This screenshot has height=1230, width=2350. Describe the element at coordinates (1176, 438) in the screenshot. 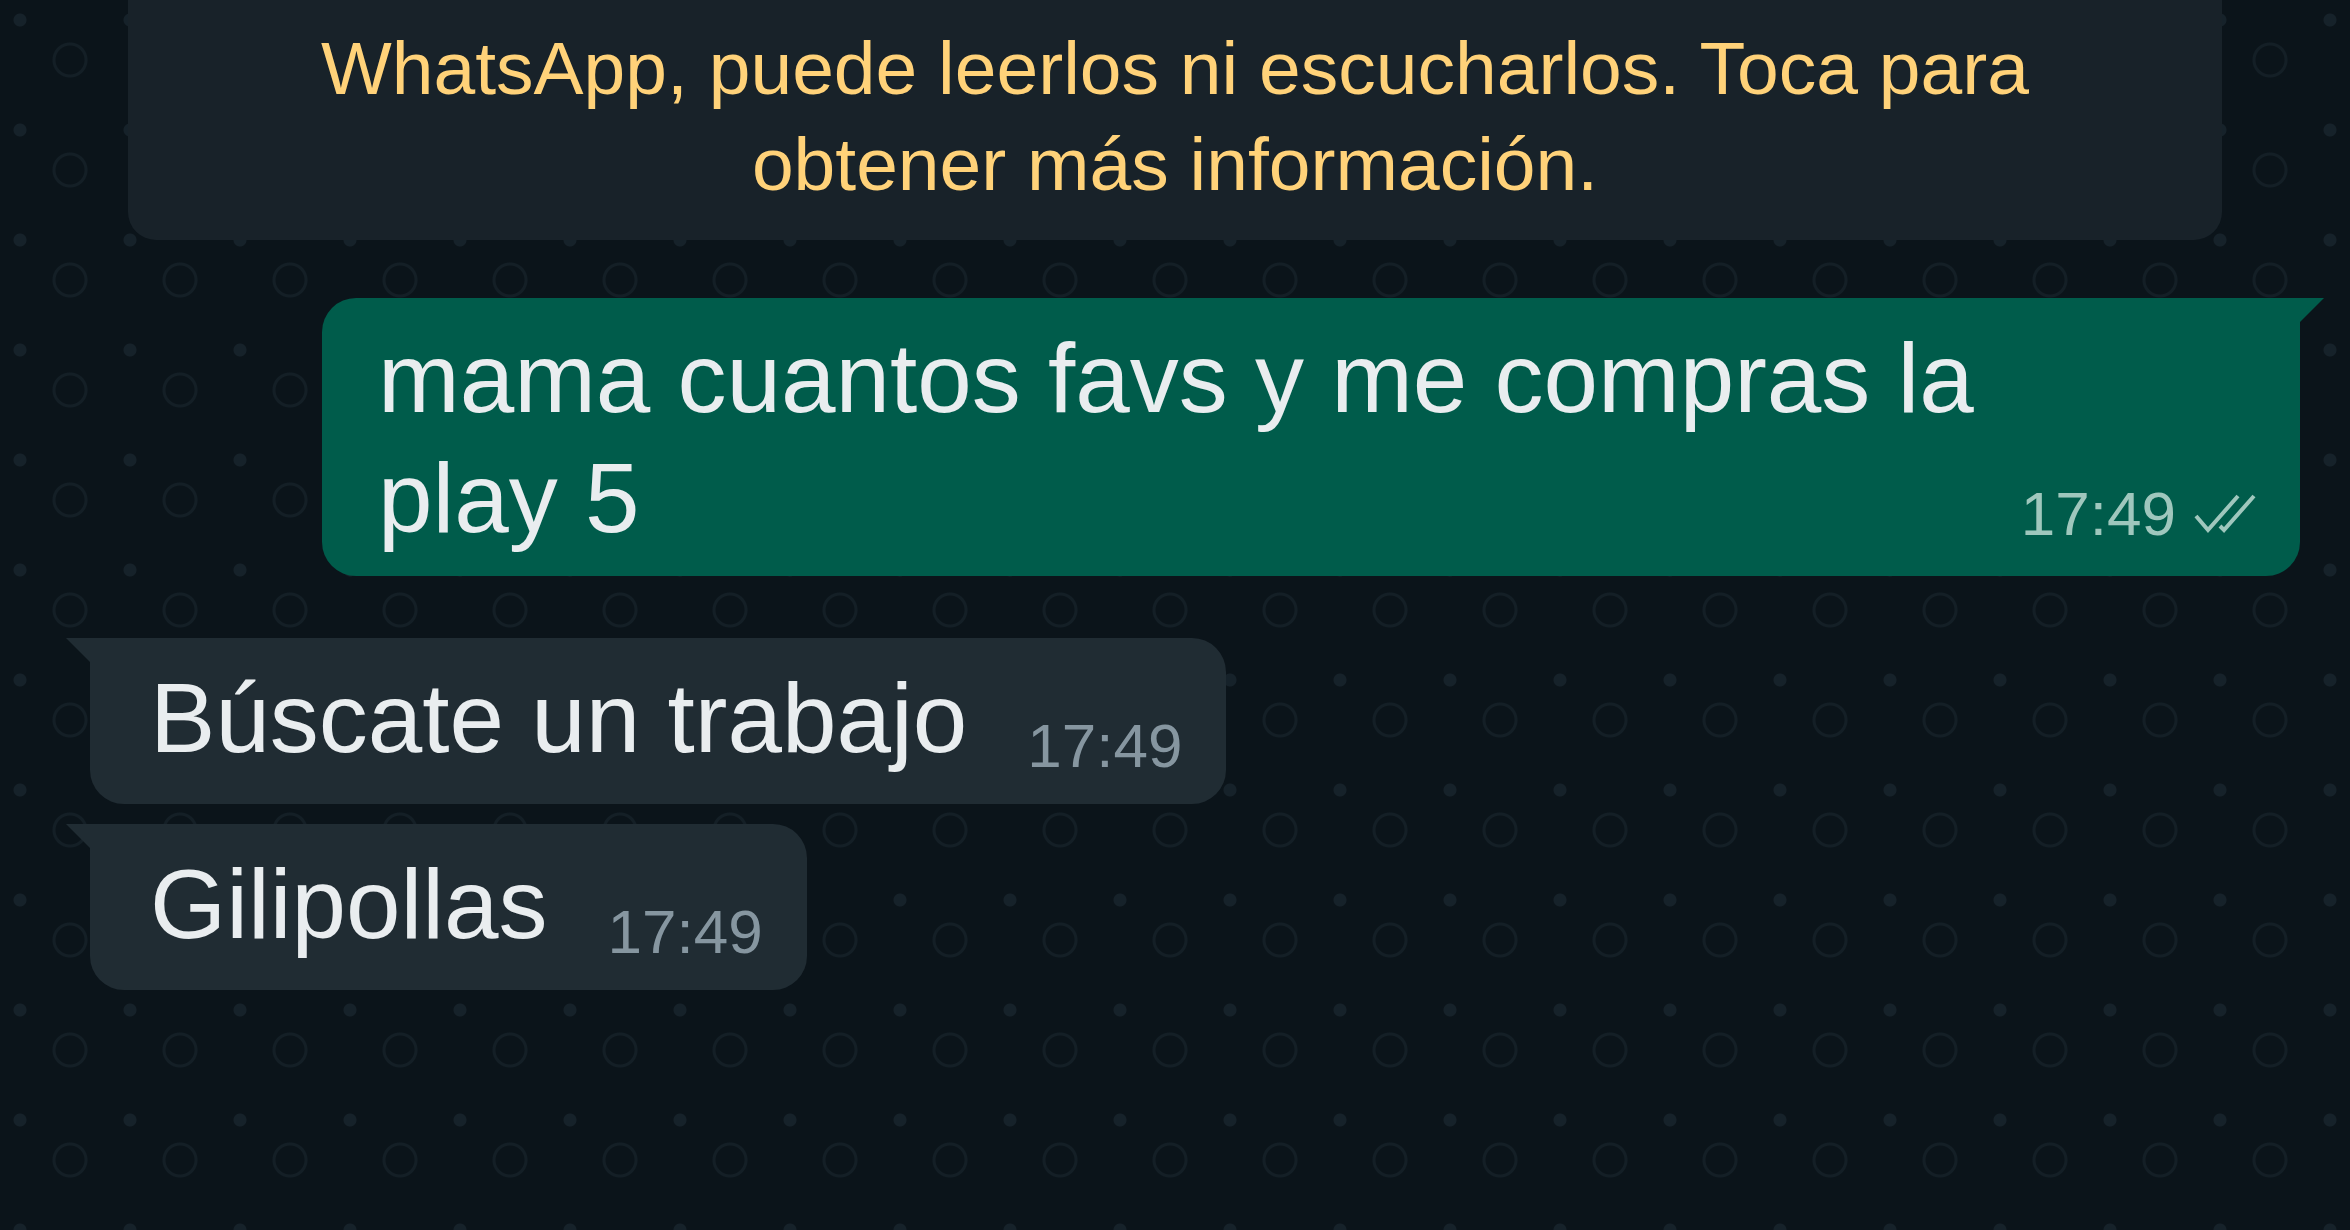

I see `message-text: mama cuantos favs y me compras la play 5` at that location.